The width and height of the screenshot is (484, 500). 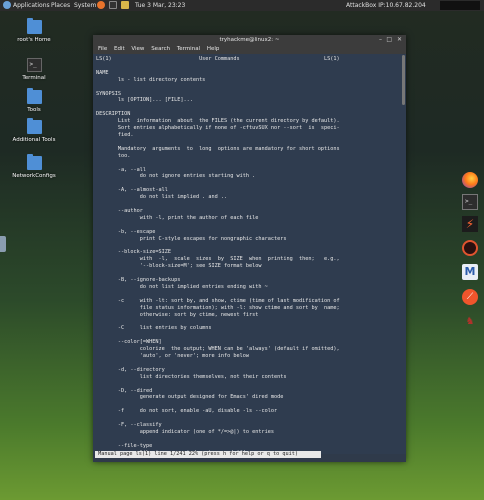 What do you see at coordinates (129, 342) in the screenshot?
I see `terminal-line: --color[=WHEN]` at bounding box center [129, 342].